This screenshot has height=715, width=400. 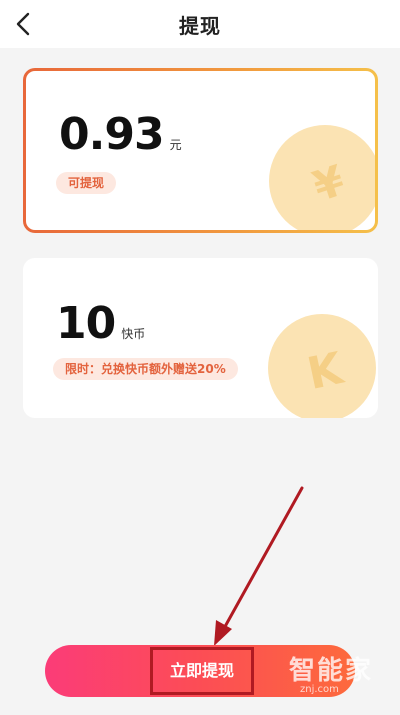 I want to click on promo-badge: 限时：兑换快币额外赠送20%, so click(x=145, y=369).